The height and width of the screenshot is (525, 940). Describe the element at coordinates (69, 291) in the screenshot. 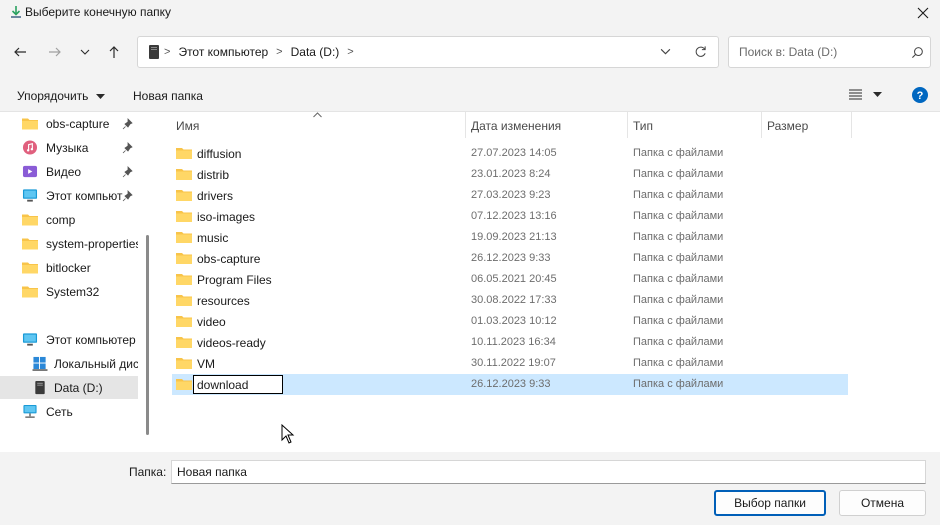

I see `sidebar-item-system32: System32` at that location.